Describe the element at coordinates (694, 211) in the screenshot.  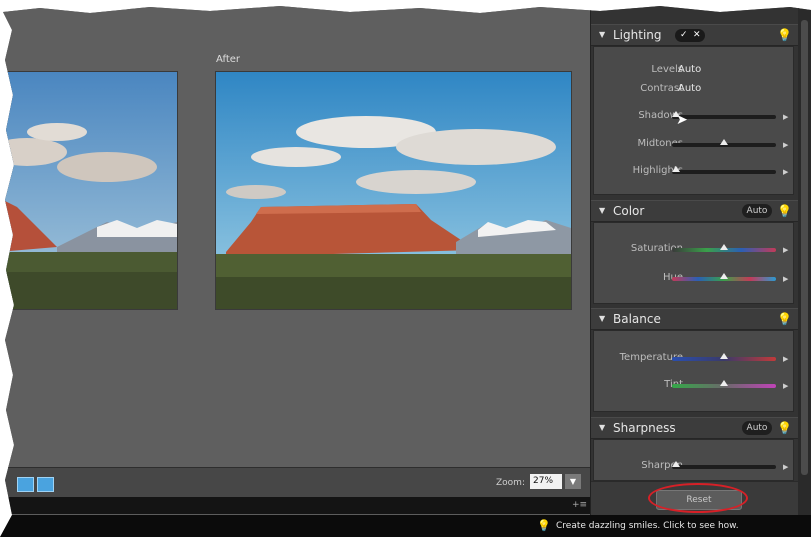
I see `color-header: ▼ Color Auto 💡` at that location.